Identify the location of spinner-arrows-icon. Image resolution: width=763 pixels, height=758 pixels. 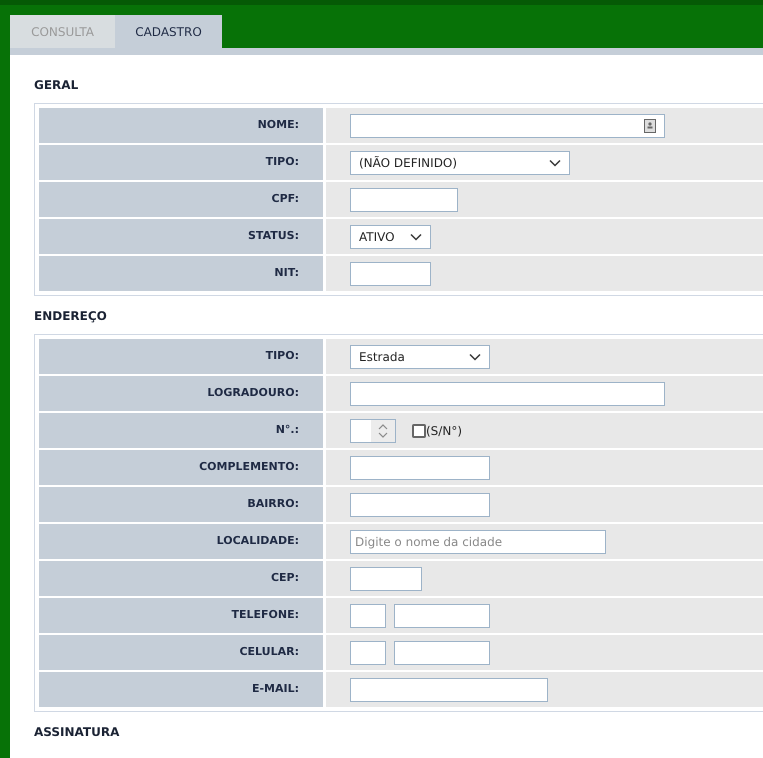
(383, 430).